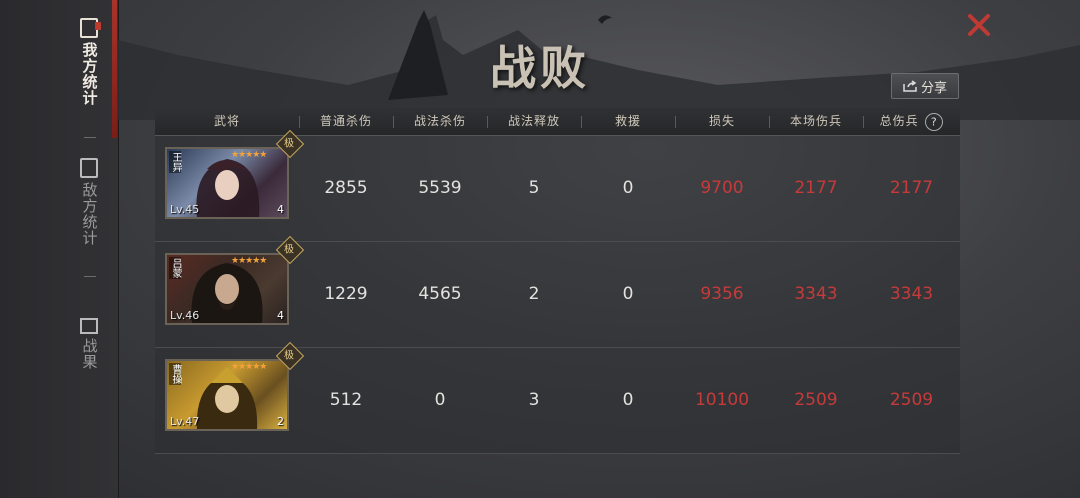  What do you see at coordinates (175, 162) in the screenshot?
I see `general-name: 王异` at bounding box center [175, 162].